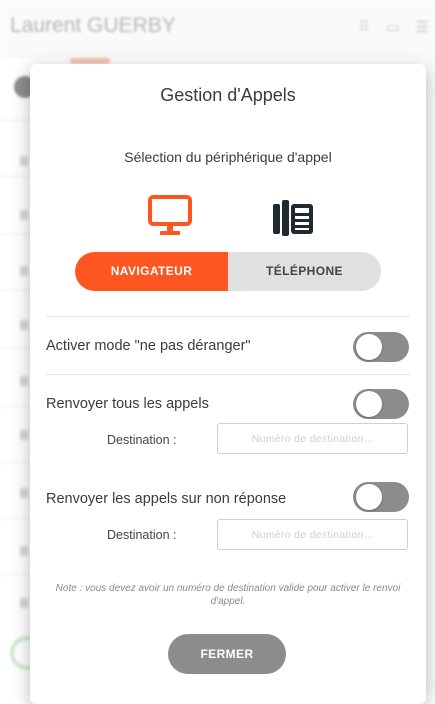 This screenshot has height=704, width=435. What do you see at coordinates (312, 534) in the screenshot?
I see `forward-no-answer-destination-input` at bounding box center [312, 534].